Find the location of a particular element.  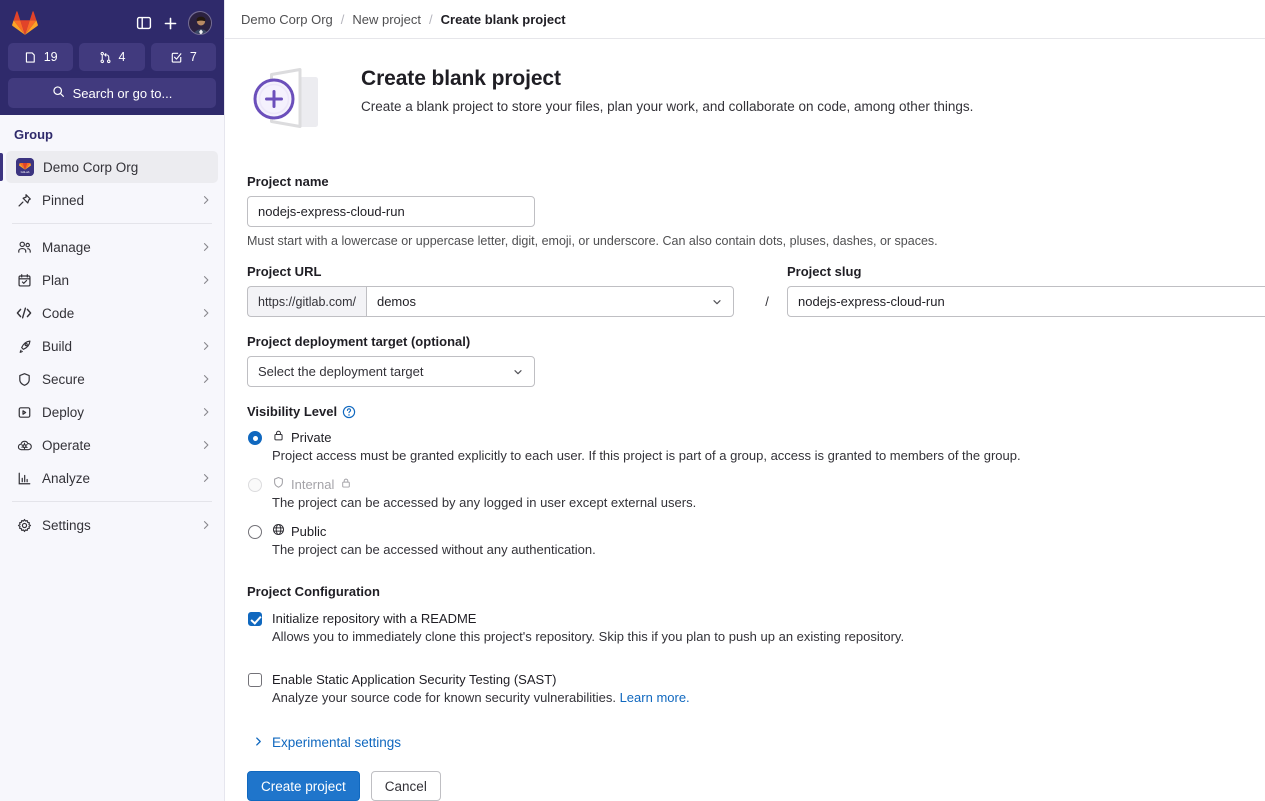

project-name-label: Project name is located at coordinates (288, 181).